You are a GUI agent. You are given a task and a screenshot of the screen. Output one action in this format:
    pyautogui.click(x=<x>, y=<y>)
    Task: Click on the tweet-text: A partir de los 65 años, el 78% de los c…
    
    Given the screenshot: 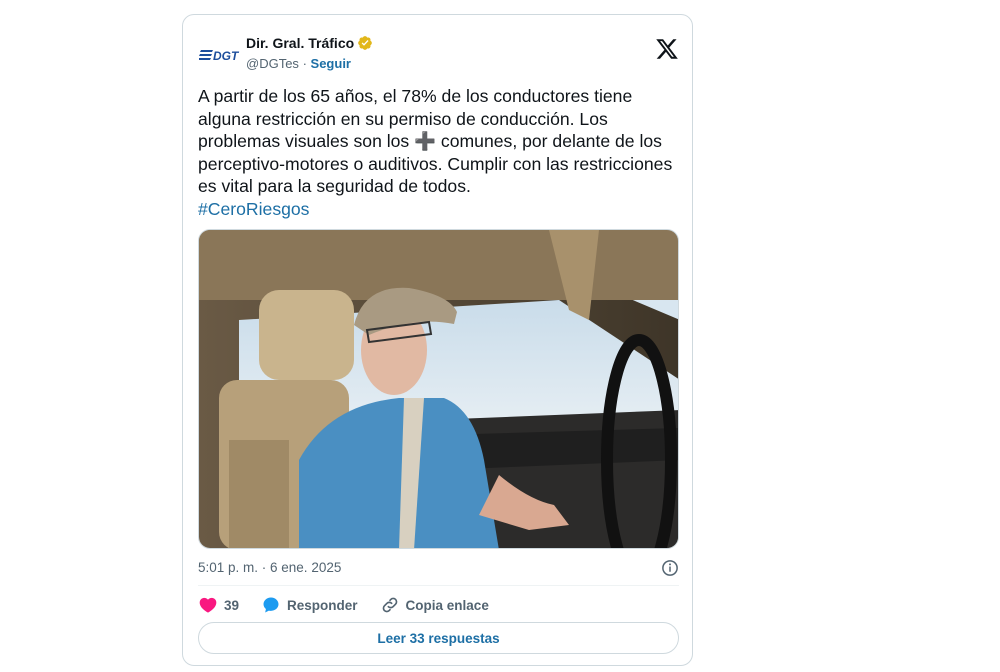 What is the action you would take?
    pyautogui.click(x=439, y=152)
    